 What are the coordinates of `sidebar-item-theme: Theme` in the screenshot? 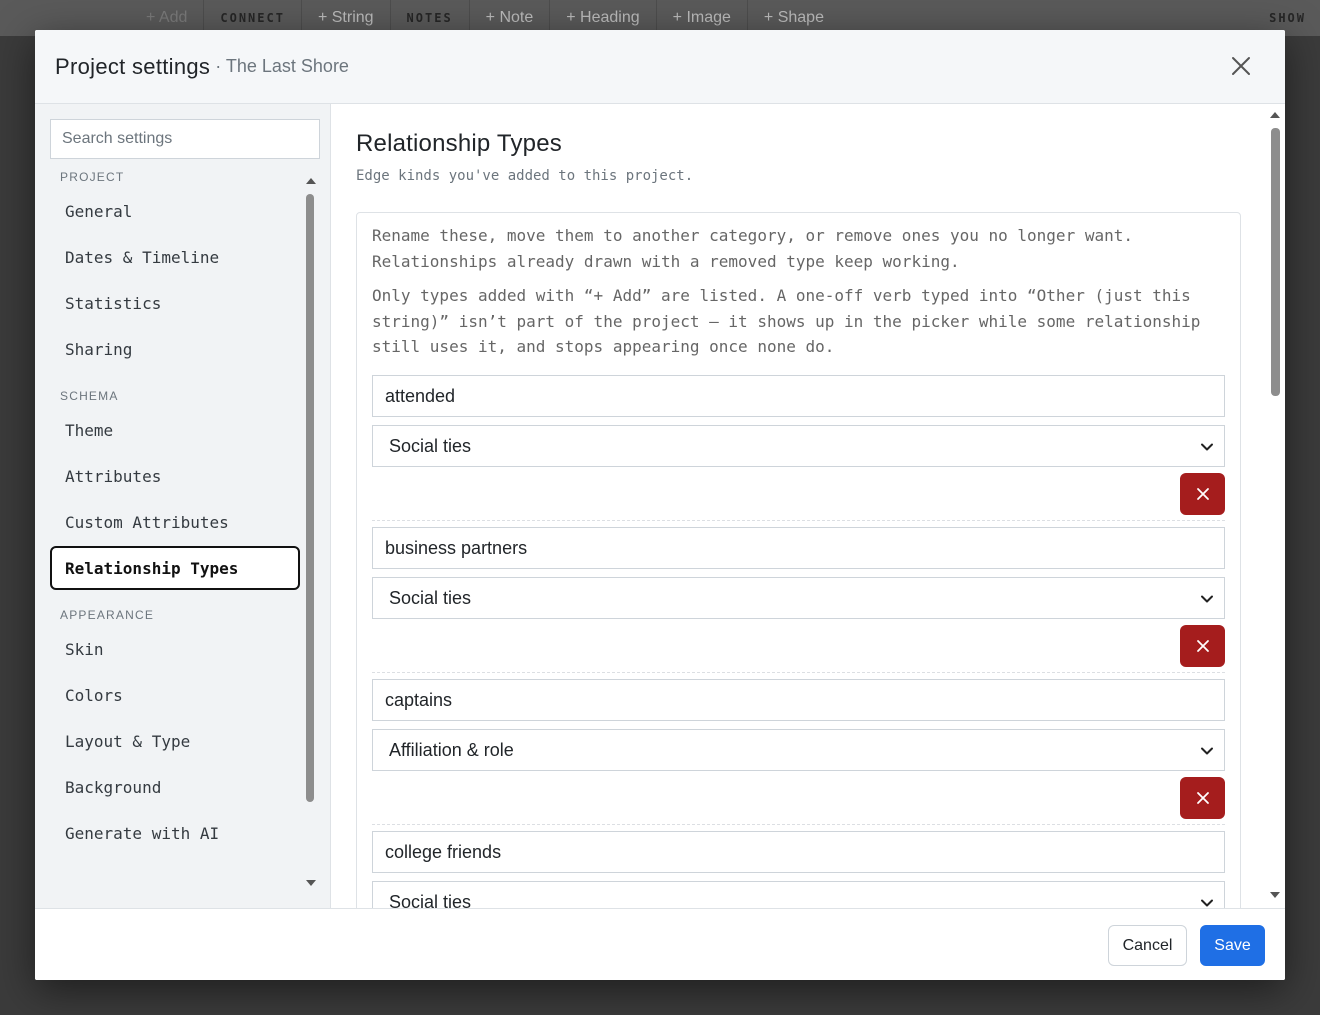 It's located at (175, 430).